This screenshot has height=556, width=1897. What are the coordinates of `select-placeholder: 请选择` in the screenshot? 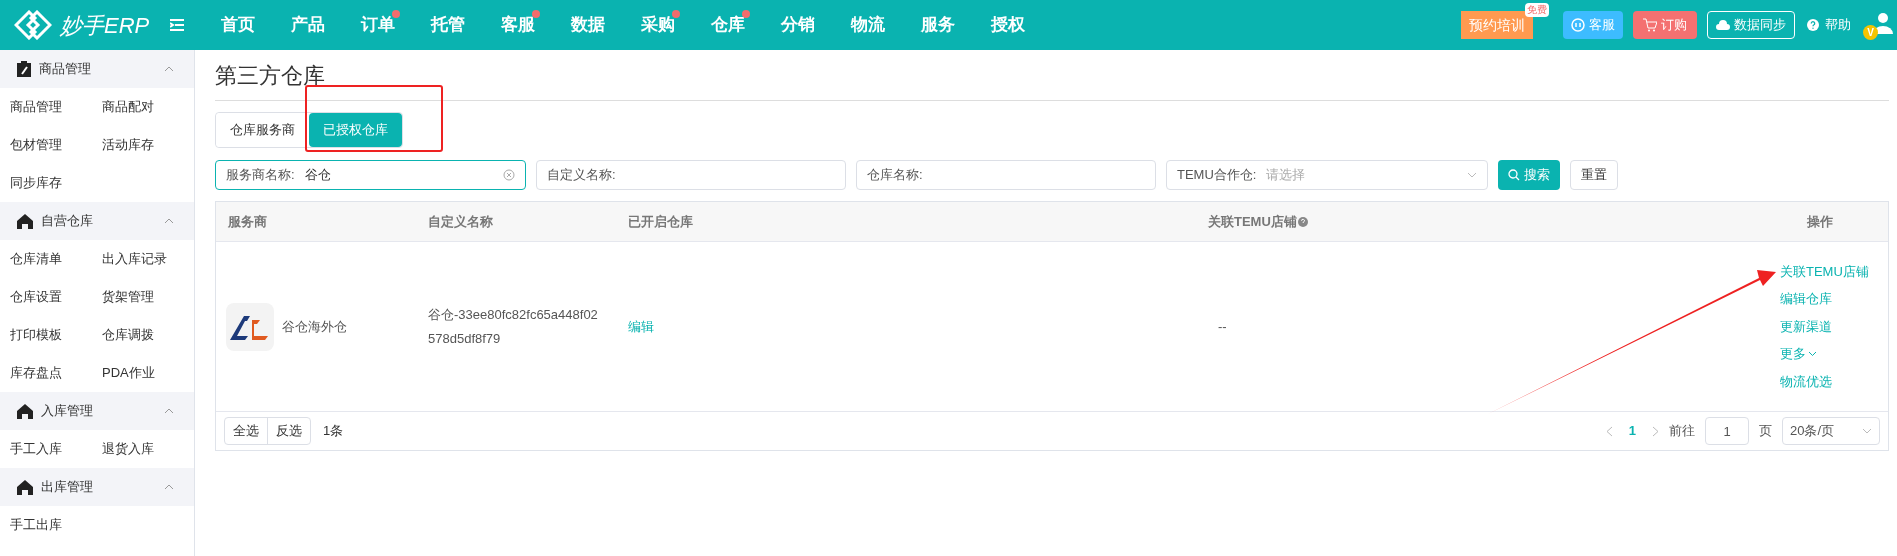 It's located at (1286, 175).